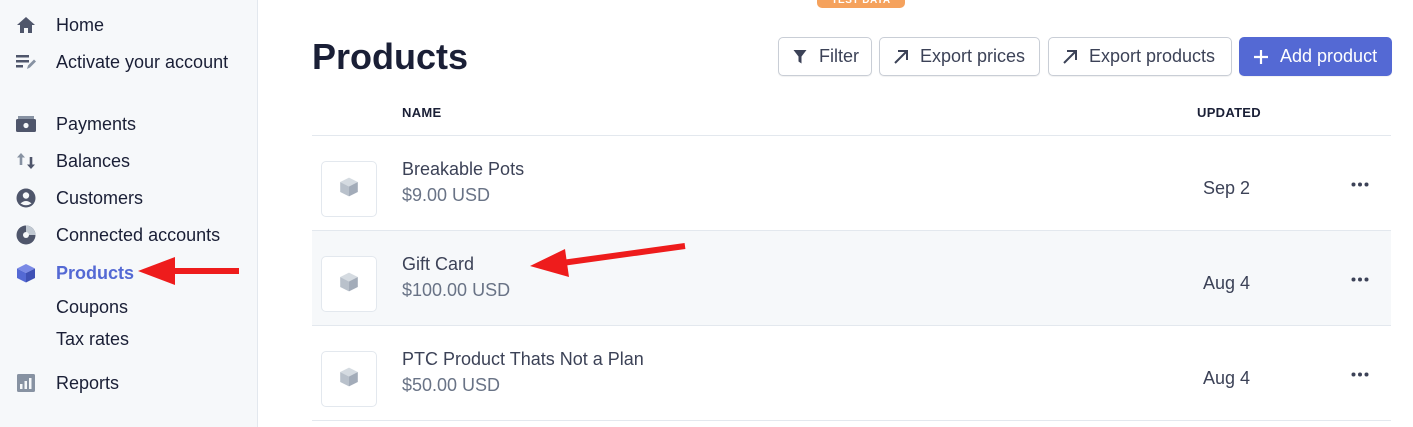 This screenshot has height=427, width=1413. What do you see at coordinates (973, 56) in the screenshot?
I see `export-prices-label: Export prices` at bounding box center [973, 56].